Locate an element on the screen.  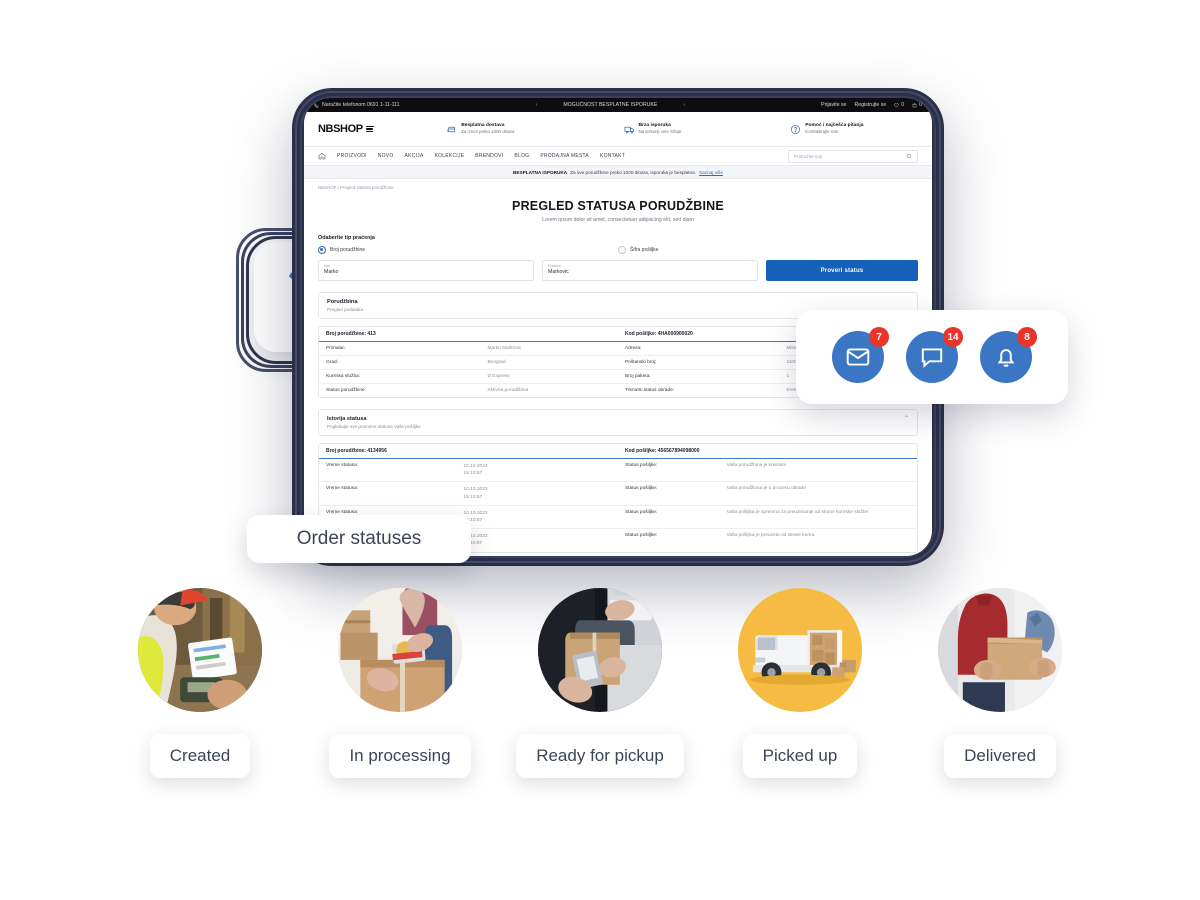
packages-ready-illustration is located at coordinates (600, 650).